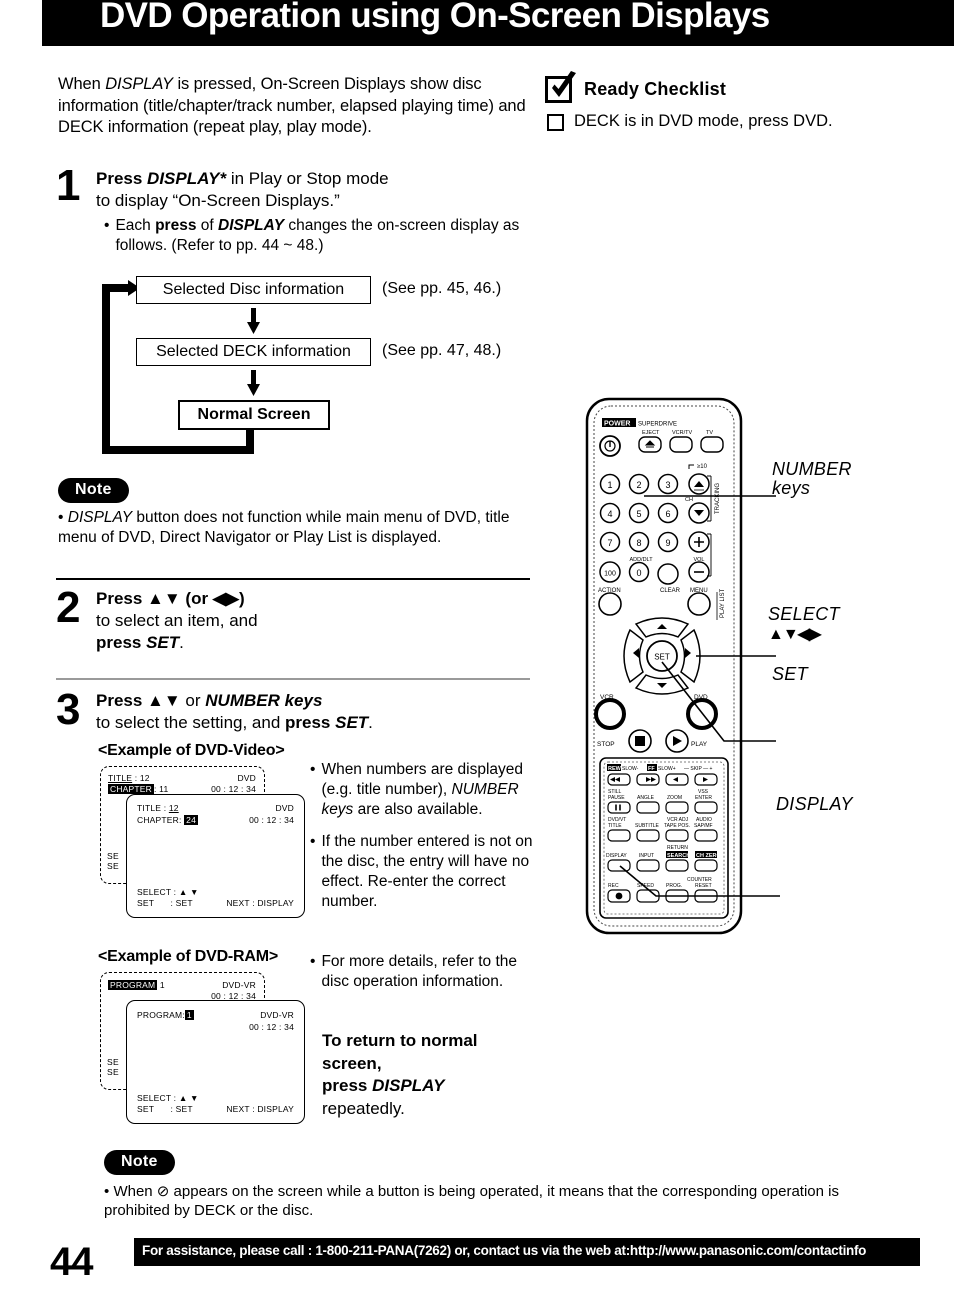 The width and height of the screenshot is (954, 1295). What do you see at coordinates (253, 352) in the screenshot?
I see `flow-box-deck-info: Selected DECK information` at bounding box center [253, 352].